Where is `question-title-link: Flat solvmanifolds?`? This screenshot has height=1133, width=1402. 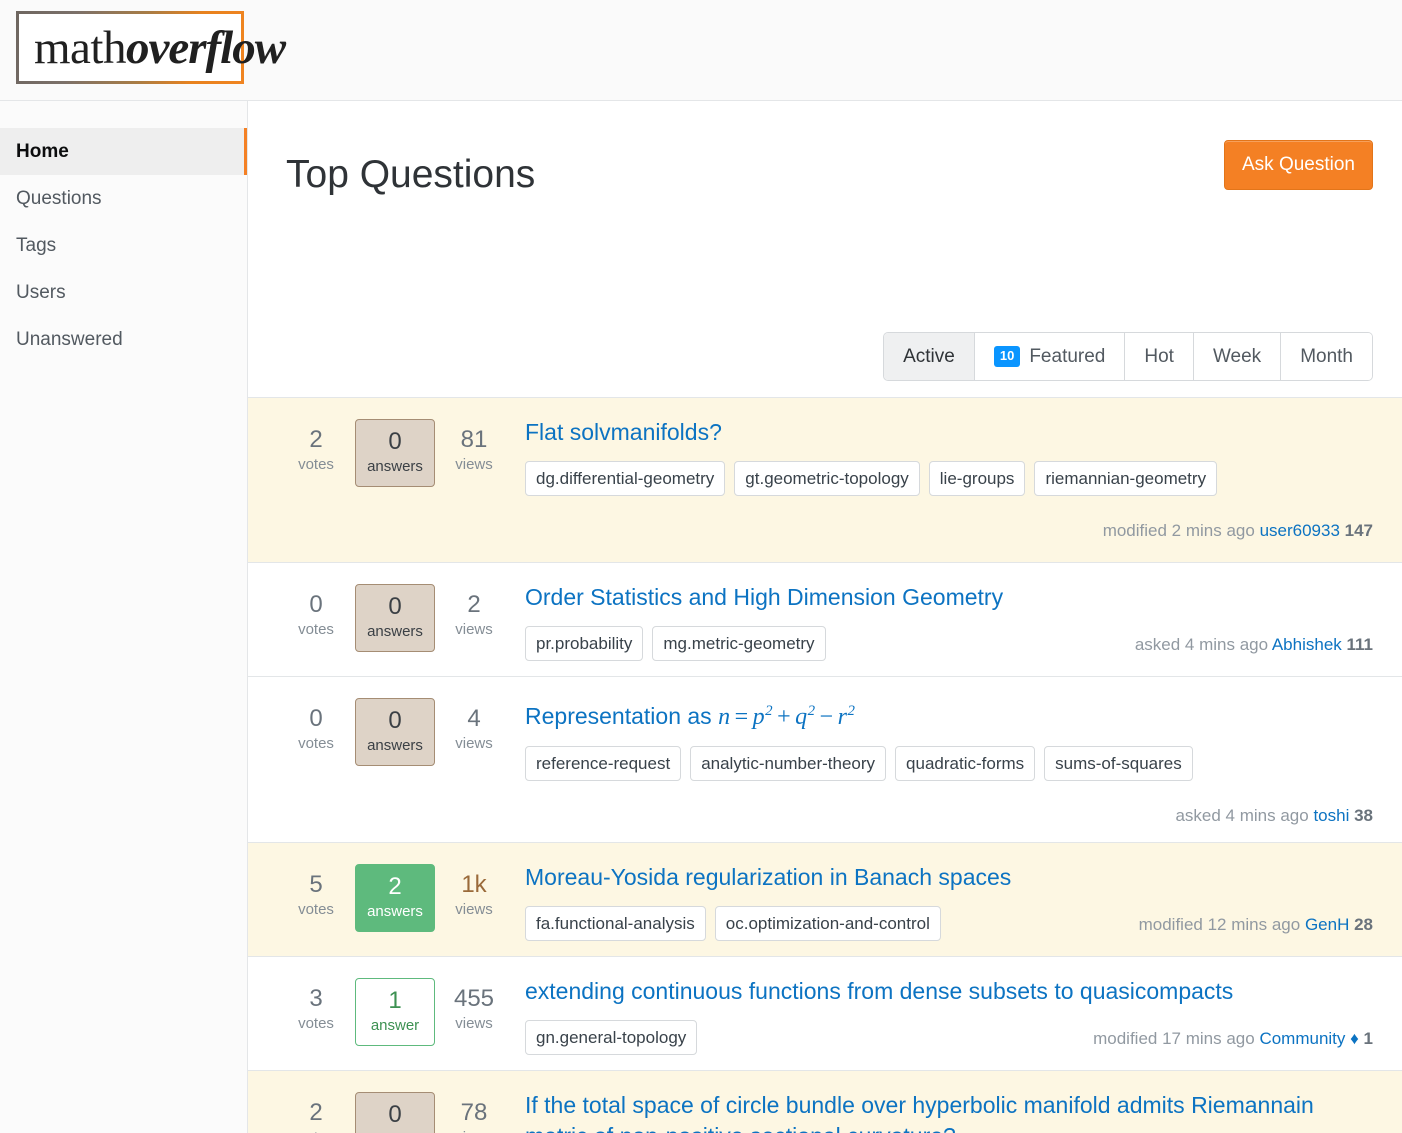 question-title-link: Flat solvmanifolds? is located at coordinates (941, 432).